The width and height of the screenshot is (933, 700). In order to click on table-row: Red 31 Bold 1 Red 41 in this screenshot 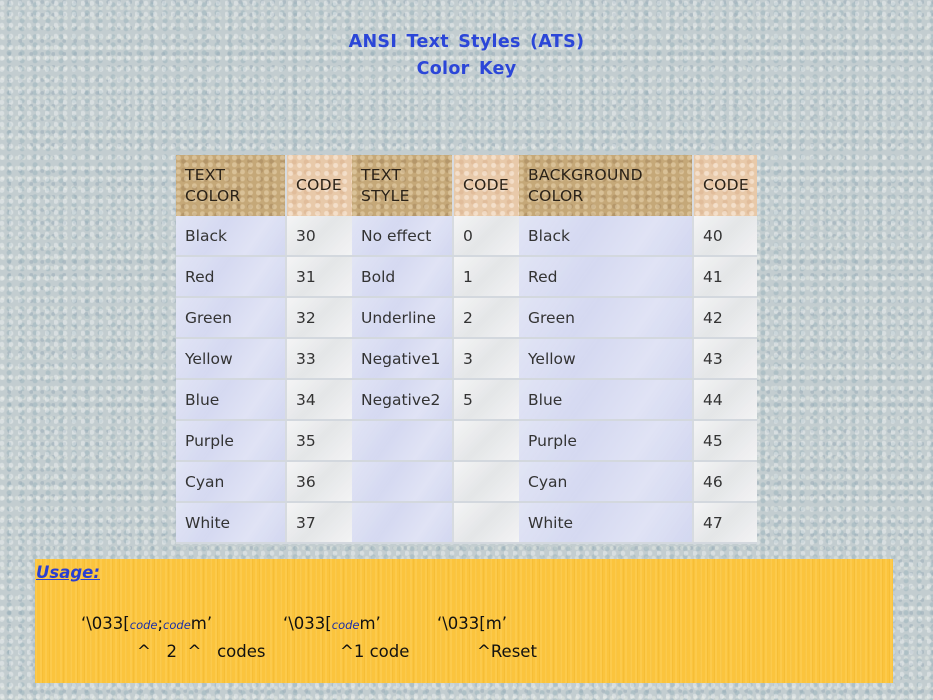, I will do `click(466, 277)`.